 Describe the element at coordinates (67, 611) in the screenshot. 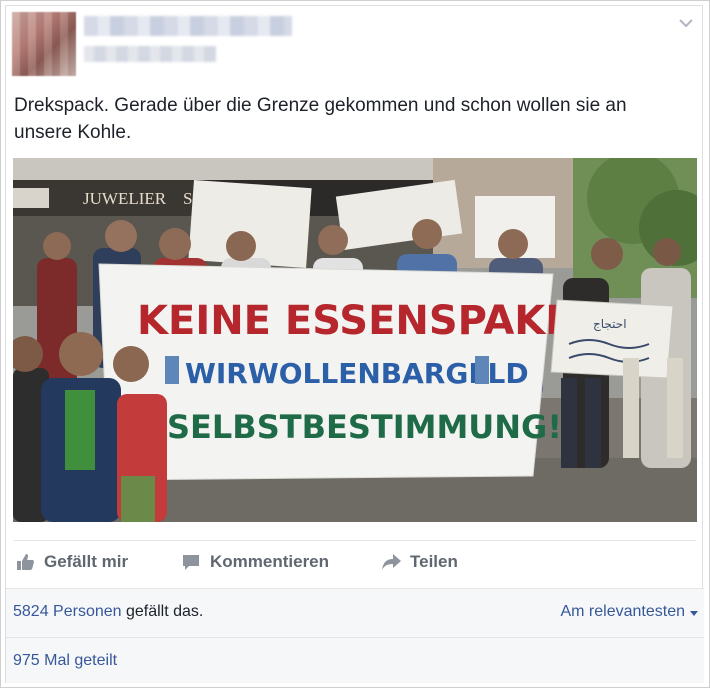

I see `likes-count-link: 5824 Personen` at that location.